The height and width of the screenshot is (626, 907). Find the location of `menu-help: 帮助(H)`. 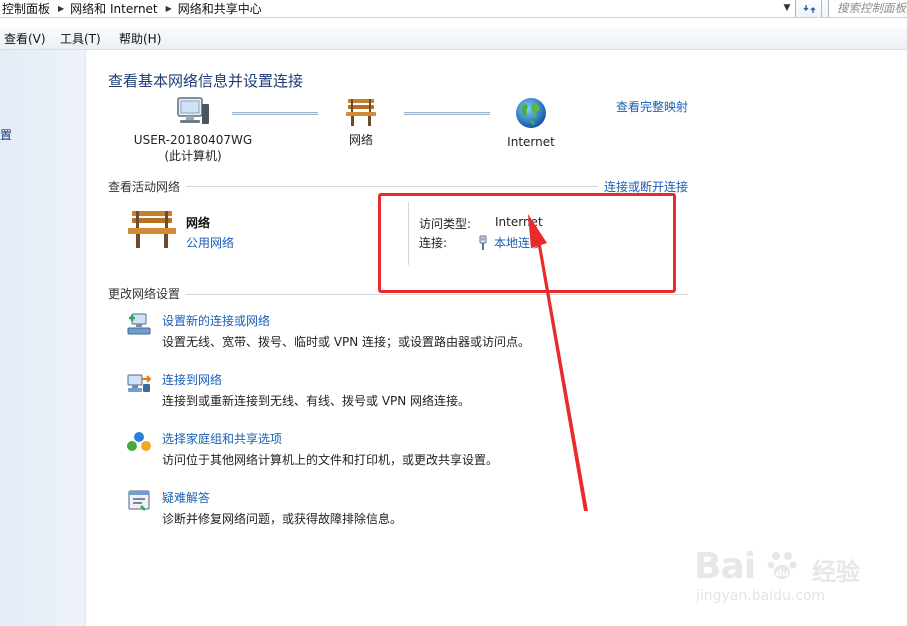

menu-help: 帮助(H) is located at coordinates (144, 38).